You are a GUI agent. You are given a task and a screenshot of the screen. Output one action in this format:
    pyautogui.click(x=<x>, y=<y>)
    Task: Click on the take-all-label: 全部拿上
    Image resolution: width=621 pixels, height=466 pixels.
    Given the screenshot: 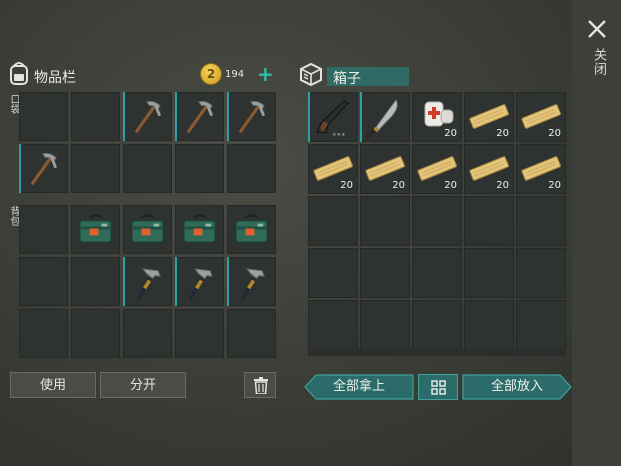 What is the action you would take?
    pyautogui.click(x=358, y=386)
    